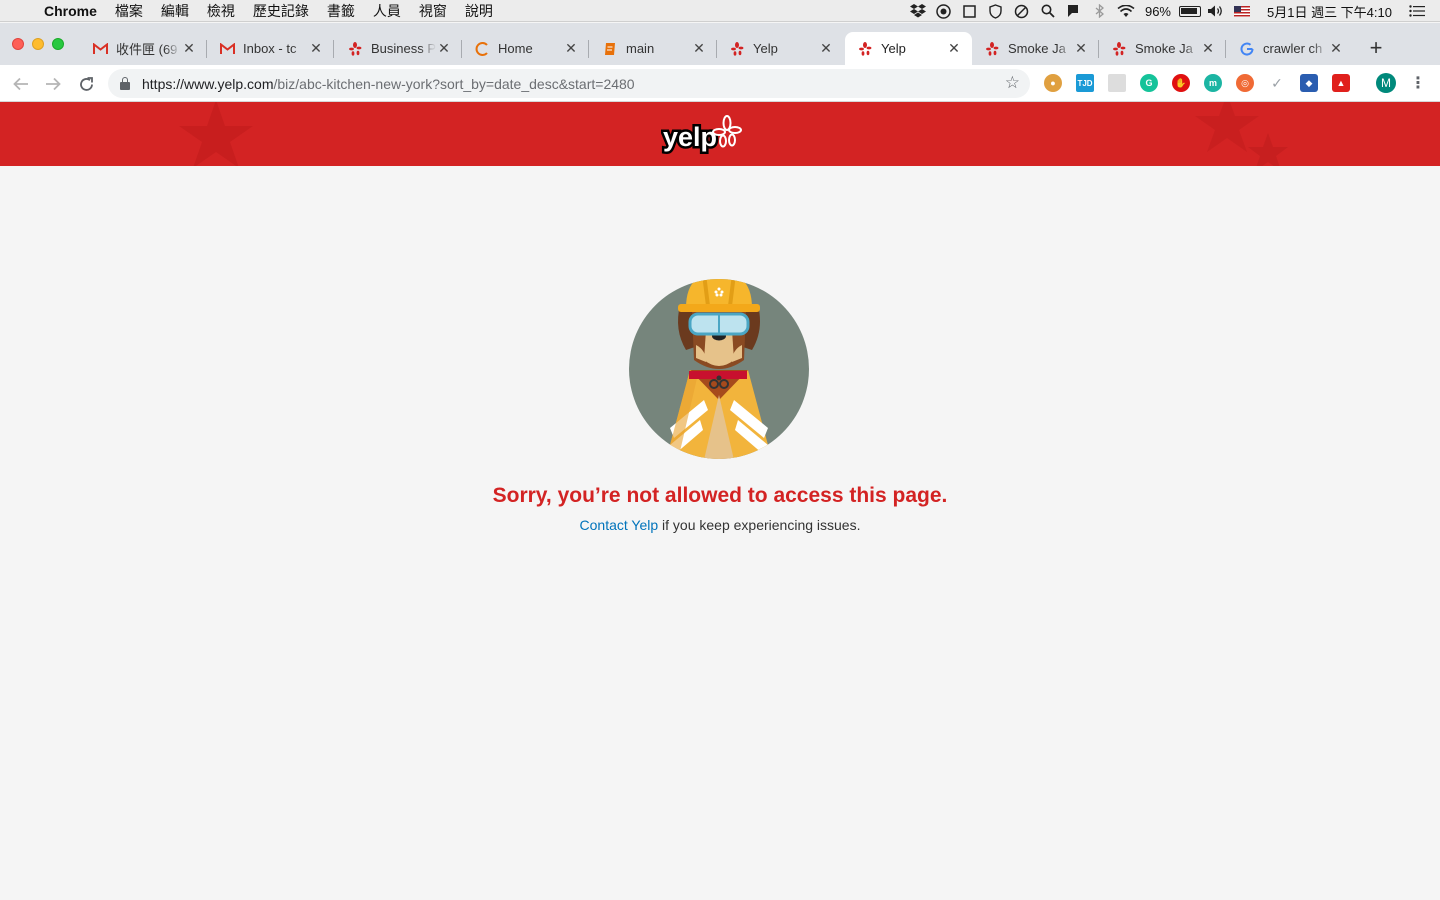  Describe the element at coordinates (1149, 83) in the screenshot. I see `grammarly-icon: G` at that location.